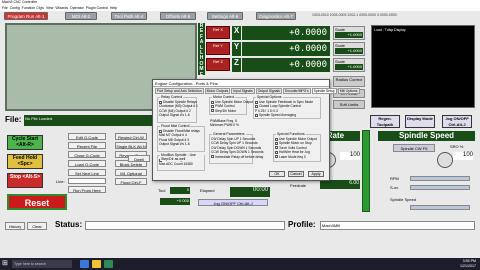  I want to click on ref-y-button: Ref Y, so click(218, 48).